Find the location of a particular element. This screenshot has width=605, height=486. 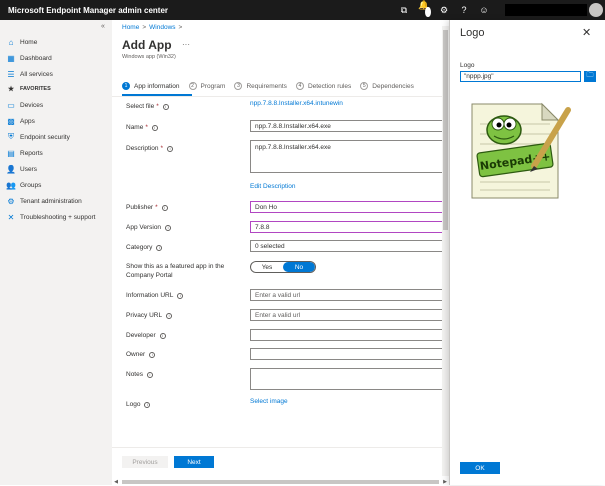

breadcrumb-windows: Windows is located at coordinates (162, 27).